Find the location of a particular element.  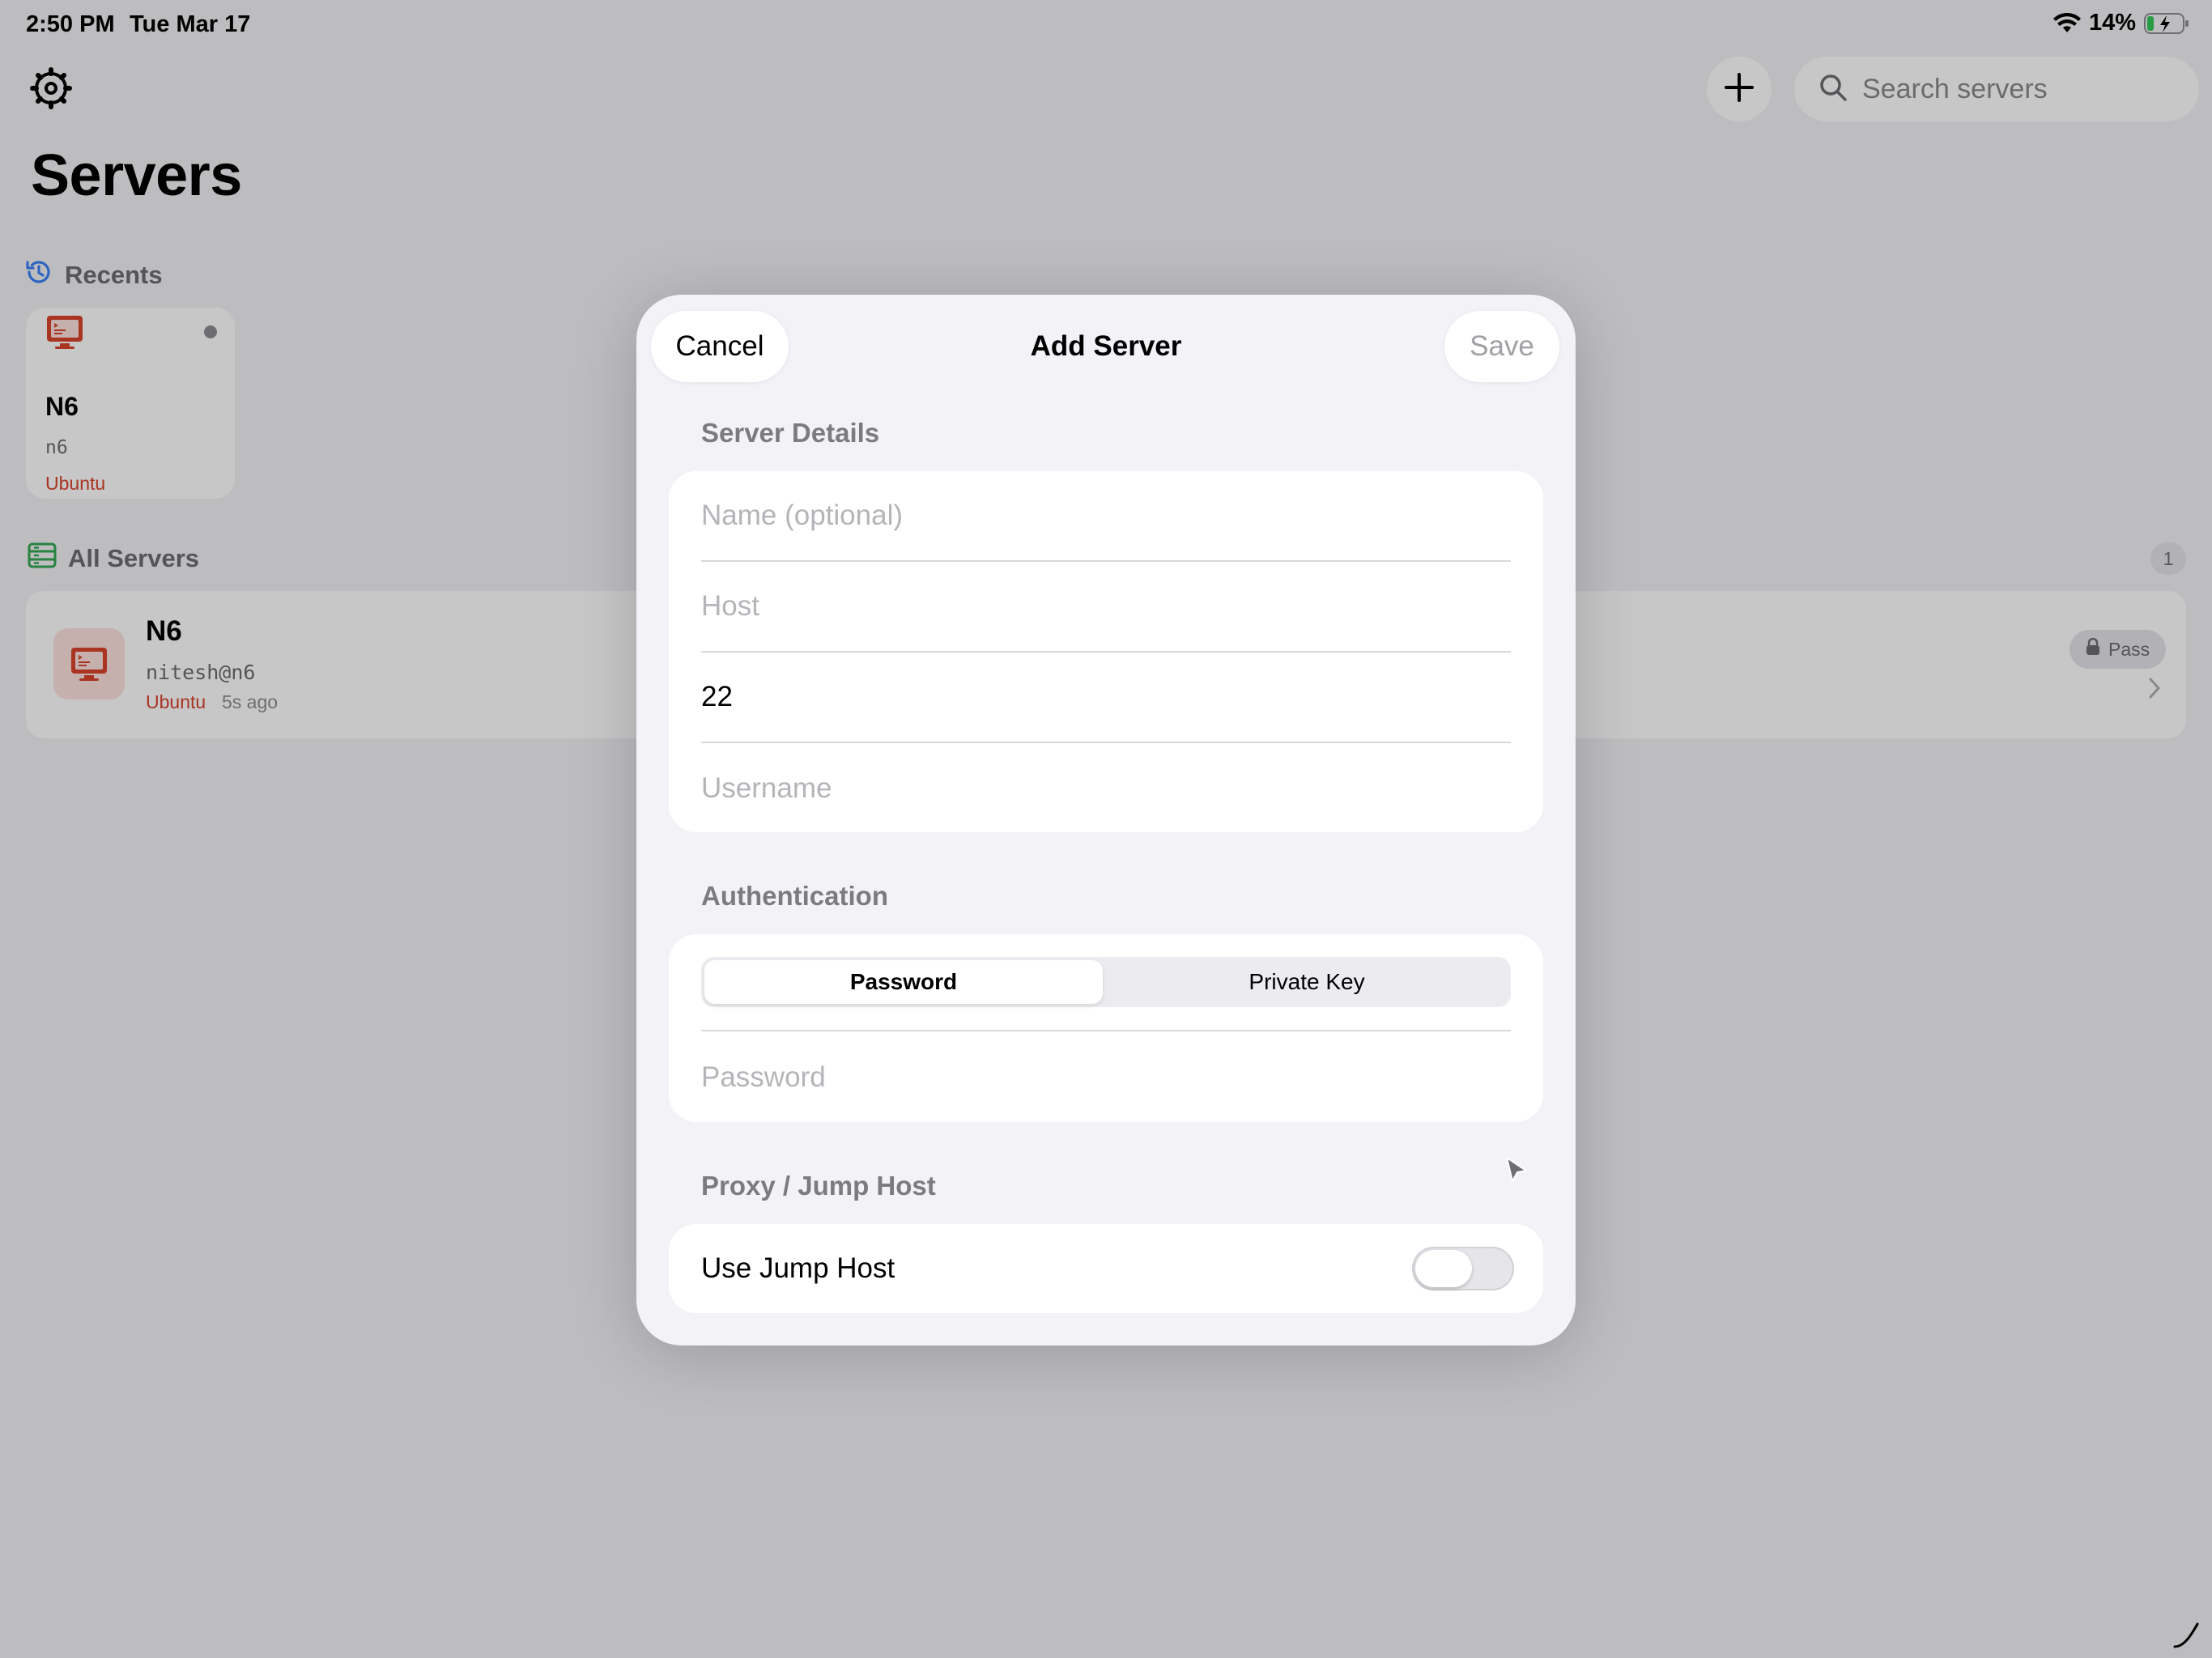

proxy-group: Use Jump Host is located at coordinates (1106, 1268).